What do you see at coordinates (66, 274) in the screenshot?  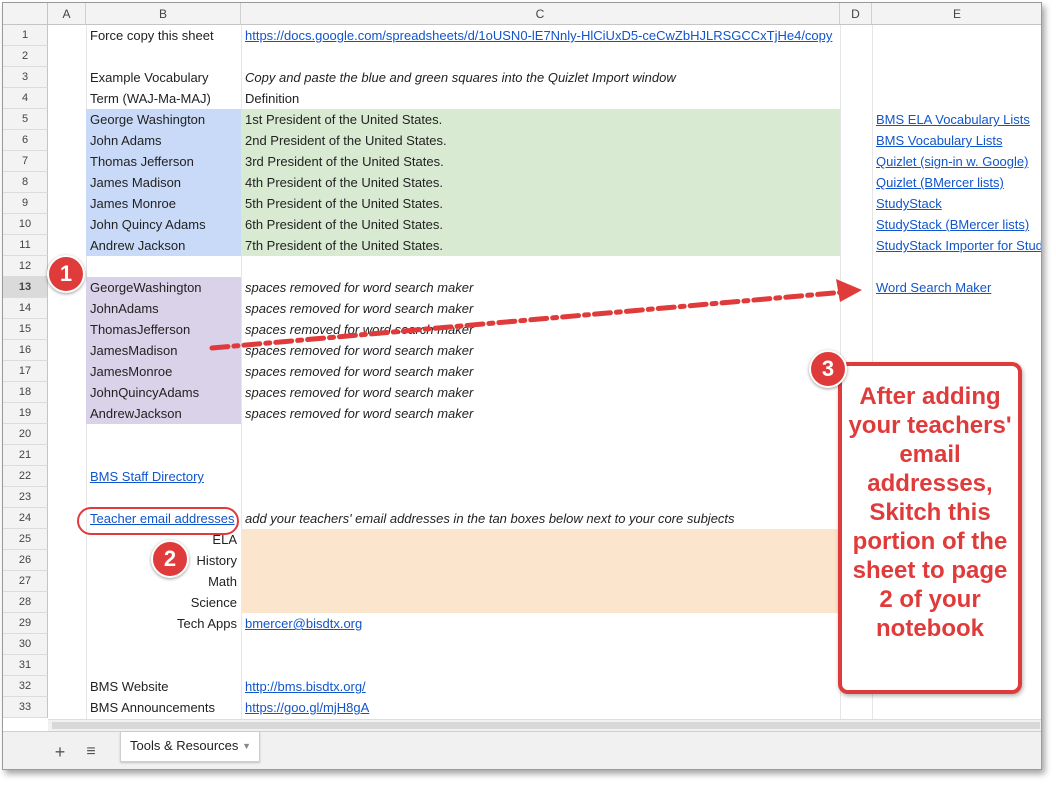 I see `annotation-badge-1: 1` at bounding box center [66, 274].